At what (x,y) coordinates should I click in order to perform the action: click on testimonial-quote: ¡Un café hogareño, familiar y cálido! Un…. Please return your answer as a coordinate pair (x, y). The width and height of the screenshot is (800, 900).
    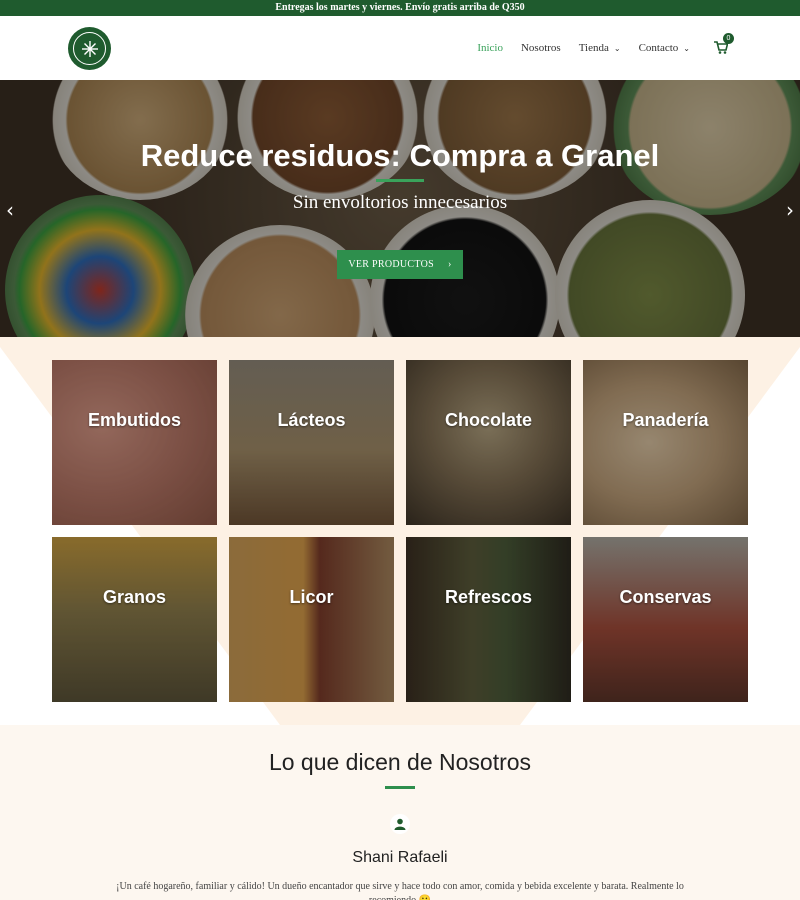
    Looking at the image, I should click on (400, 890).